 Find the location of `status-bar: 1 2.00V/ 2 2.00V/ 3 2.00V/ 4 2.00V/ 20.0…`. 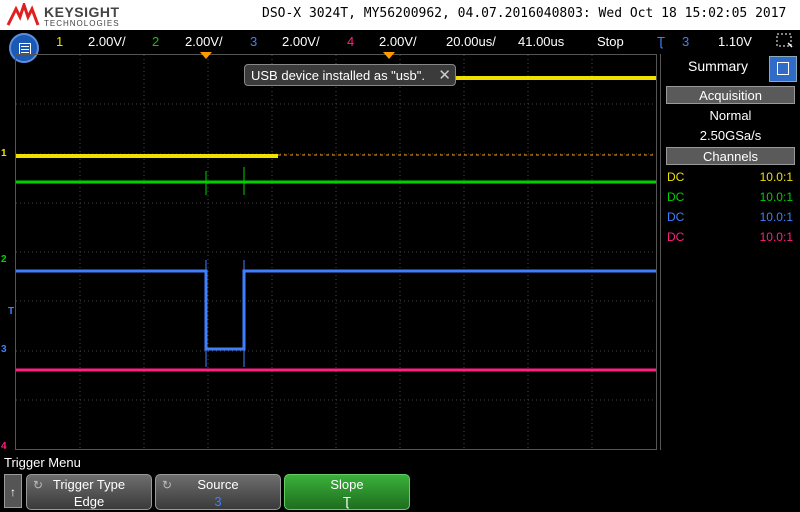

status-bar: 1 2.00V/ 2 2.00V/ 3 2.00V/ 4 2.00V/ 20.0… is located at coordinates (400, 46).